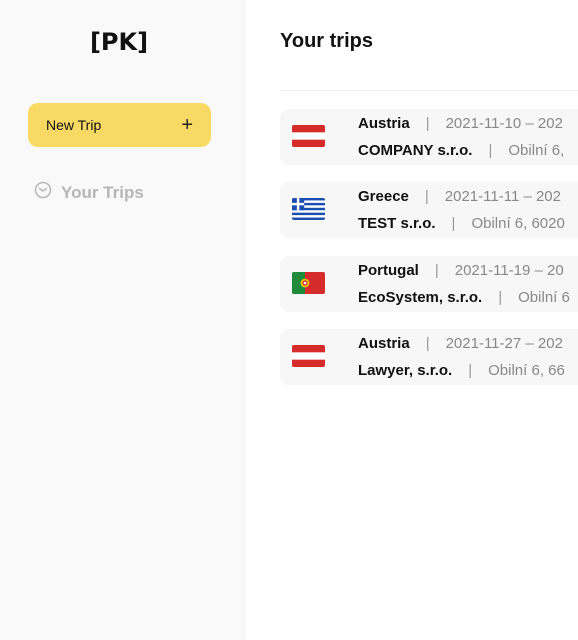 The image size is (578, 640). I want to click on trip-company: EcoSystem, s.r.o., so click(420, 297).